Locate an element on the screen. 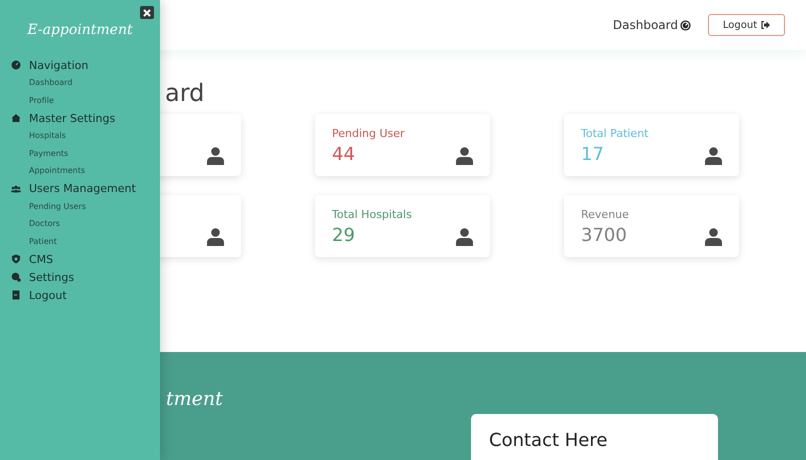 The width and height of the screenshot is (806, 460). sidebar-item: Hospitals is located at coordinates (85, 135).